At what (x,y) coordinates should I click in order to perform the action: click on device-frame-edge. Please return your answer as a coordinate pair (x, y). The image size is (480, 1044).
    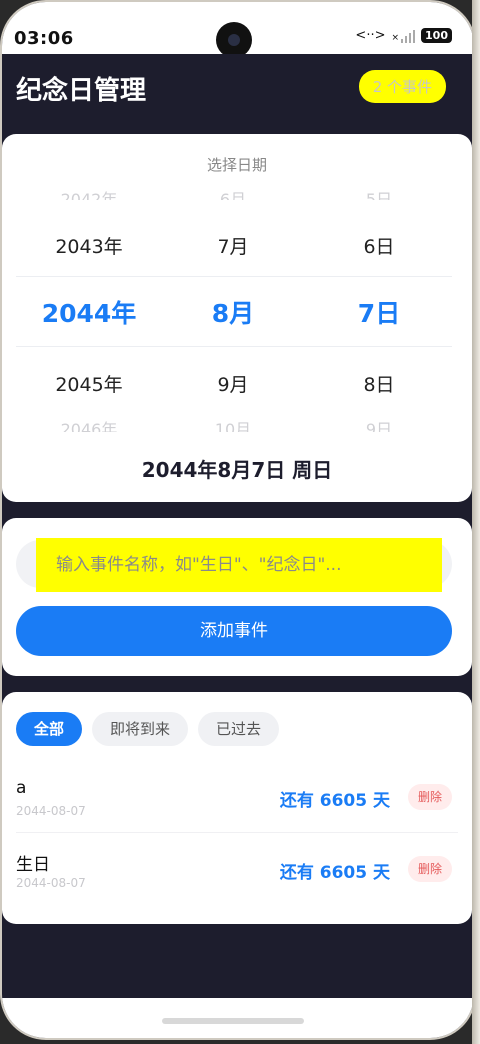
    Looking at the image, I should click on (476, 522).